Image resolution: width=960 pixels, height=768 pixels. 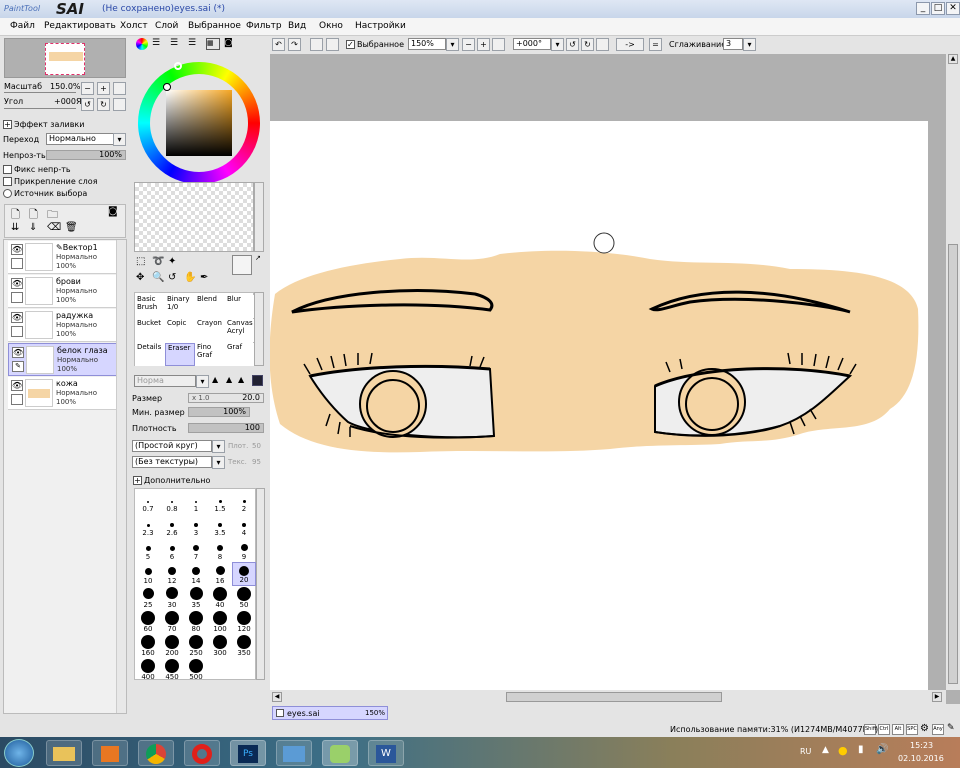 What do you see at coordinates (557, 44) in the screenshot?
I see `angle-dropdown-icon: ▾` at bounding box center [557, 44].